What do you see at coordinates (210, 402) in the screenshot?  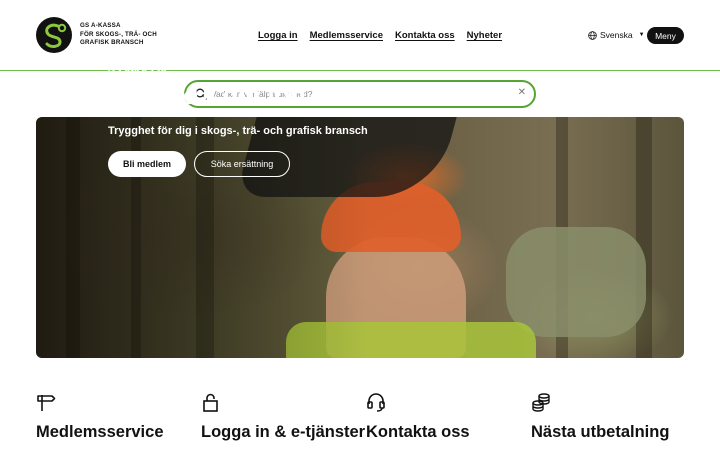 I see `lock-icon` at bounding box center [210, 402].